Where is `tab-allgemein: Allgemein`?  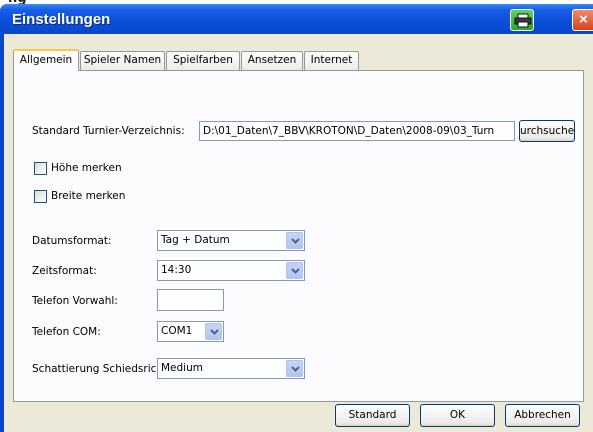 tab-allgemein: Allgemein is located at coordinates (46, 60).